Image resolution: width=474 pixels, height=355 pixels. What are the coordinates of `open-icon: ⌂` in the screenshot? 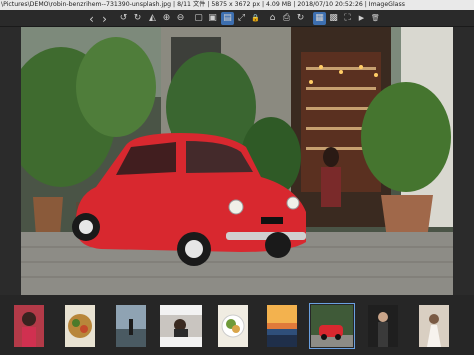 It's located at (272, 18).